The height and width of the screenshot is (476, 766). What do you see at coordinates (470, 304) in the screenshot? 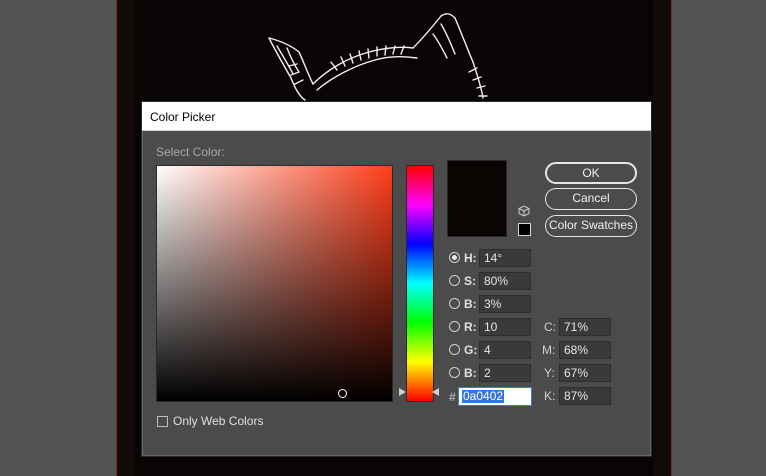
I see `brightness-label: B:` at bounding box center [470, 304].